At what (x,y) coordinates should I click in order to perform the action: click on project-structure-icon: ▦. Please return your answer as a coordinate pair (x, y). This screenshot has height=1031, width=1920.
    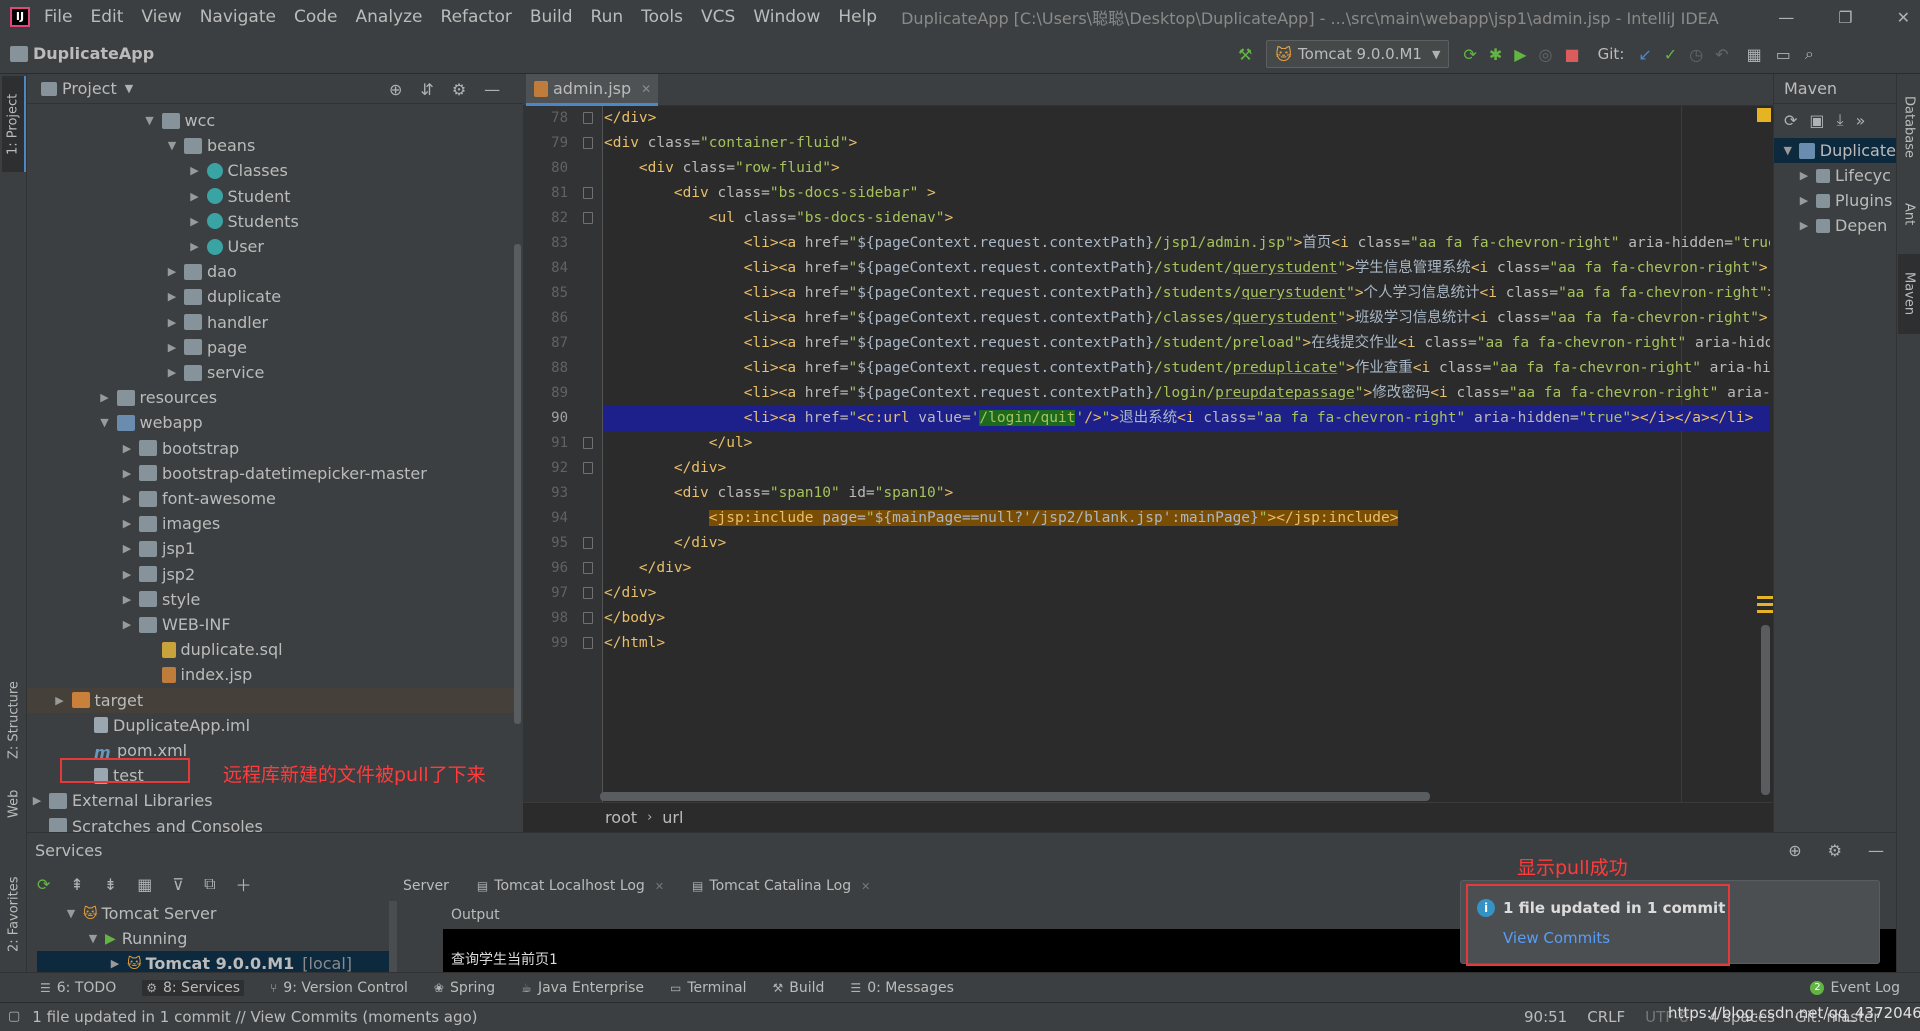
    Looking at the image, I should click on (1754, 54).